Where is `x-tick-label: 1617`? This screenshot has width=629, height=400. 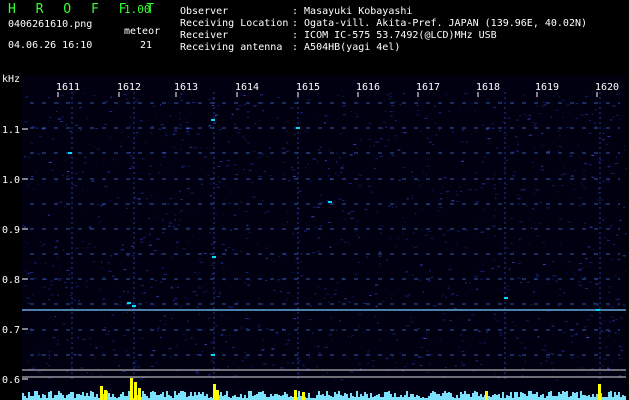 x-tick-label: 1617 is located at coordinates (428, 87).